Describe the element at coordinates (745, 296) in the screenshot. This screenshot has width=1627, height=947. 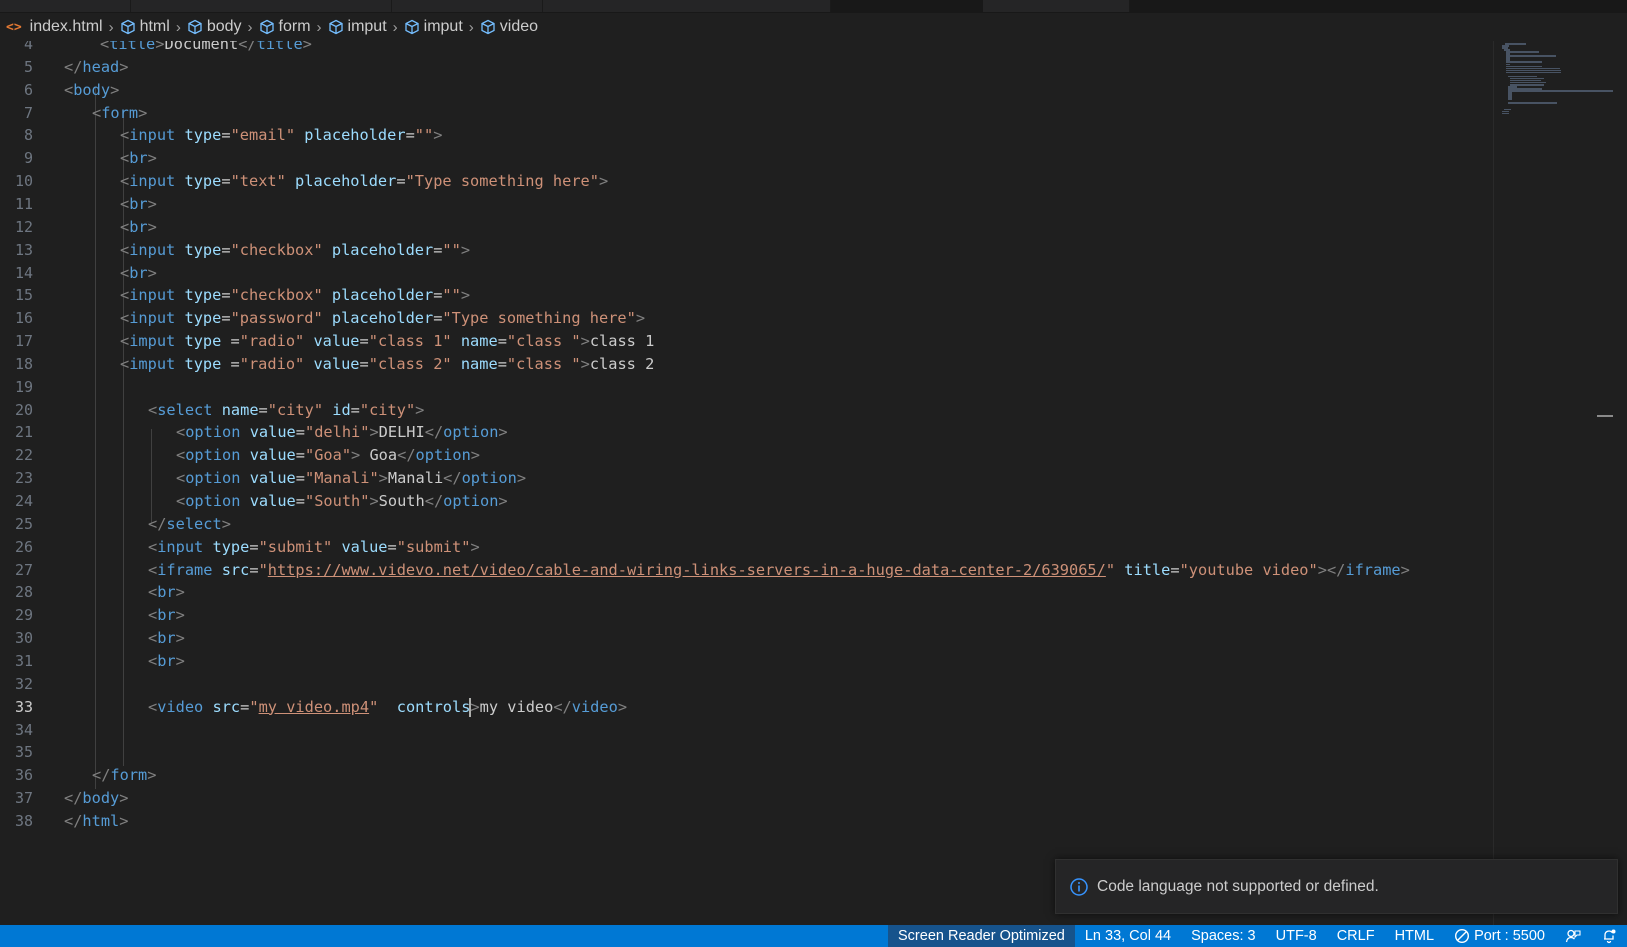
I see `code-line: 15 <input type="checkbox" placeholder="">` at that location.